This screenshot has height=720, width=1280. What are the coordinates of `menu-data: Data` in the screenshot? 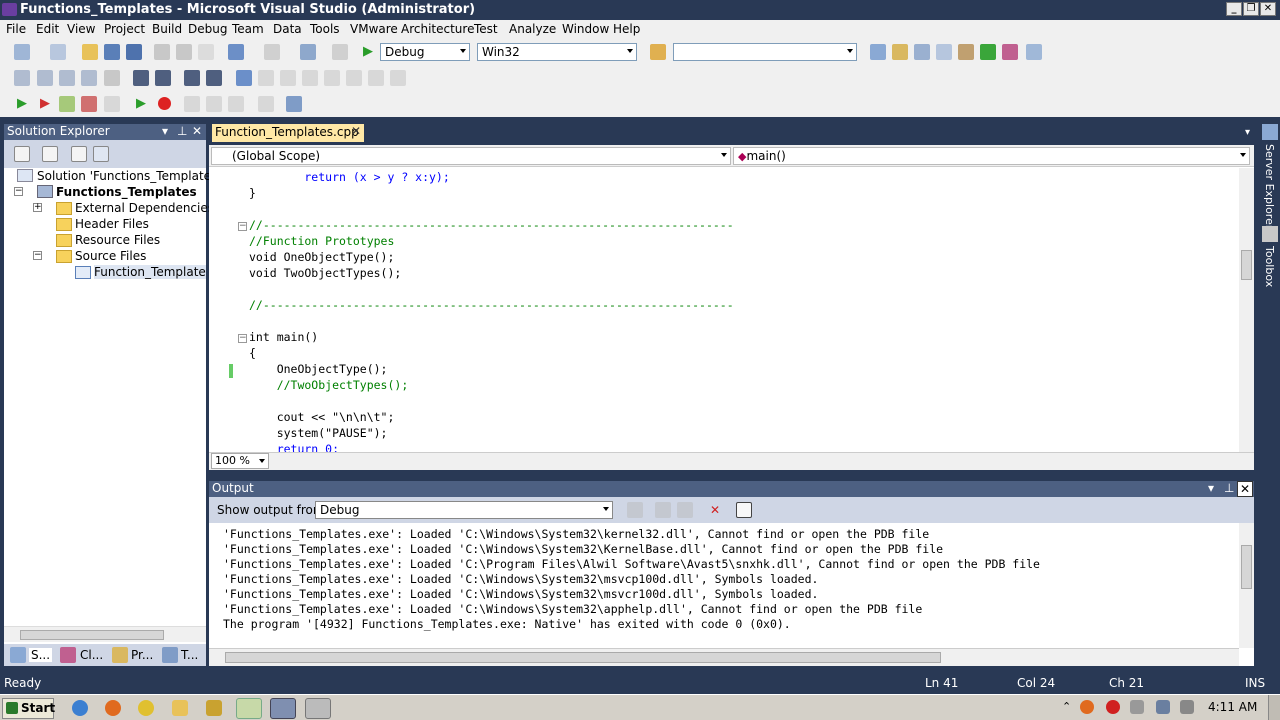 It's located at (287, 29).